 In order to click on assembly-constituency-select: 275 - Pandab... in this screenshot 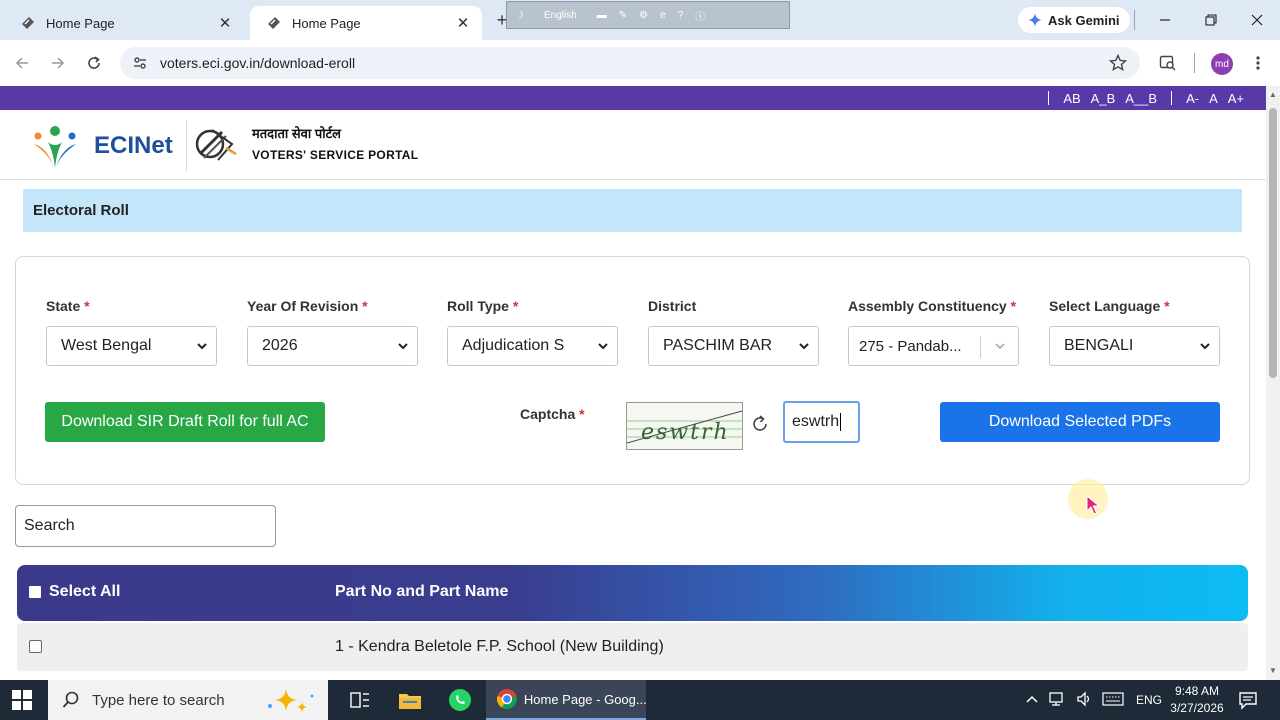, I will do `click(933, 346)`.